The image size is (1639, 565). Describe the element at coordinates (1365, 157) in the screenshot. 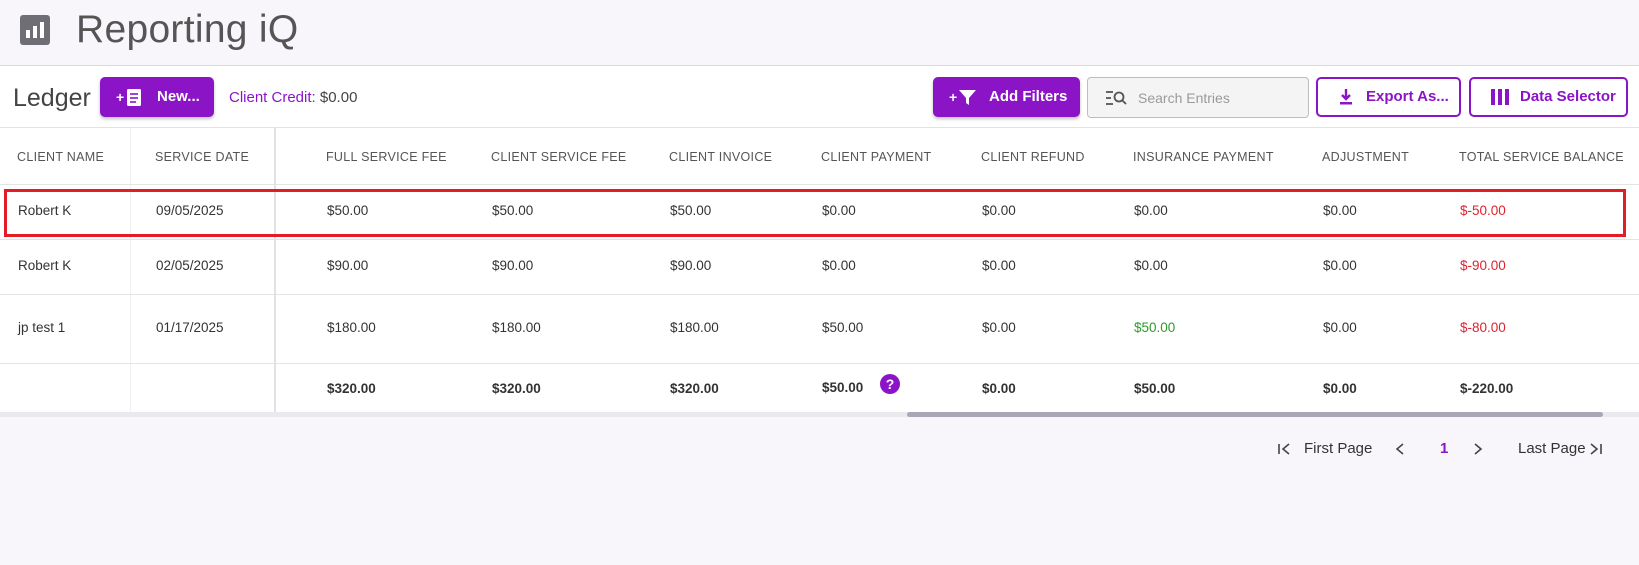

I see `column-header: ADJUSTMENT` at that location.